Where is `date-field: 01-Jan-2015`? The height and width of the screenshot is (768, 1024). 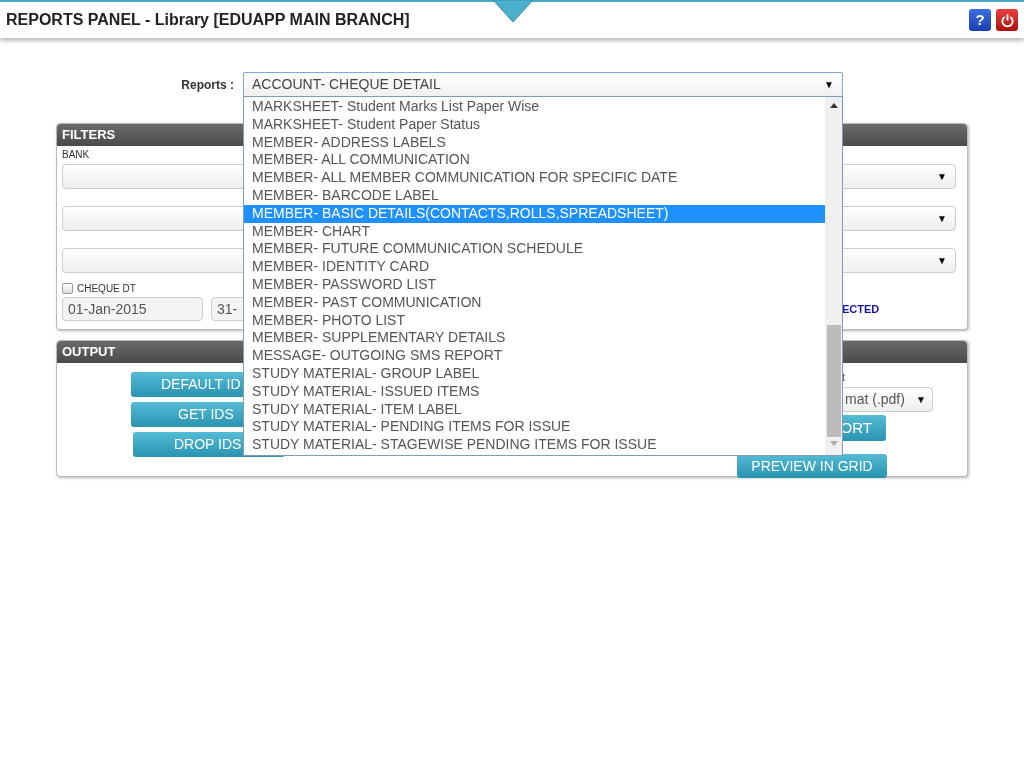
date-field: 01-Jan-2015 is located at coordinates (132, 309).